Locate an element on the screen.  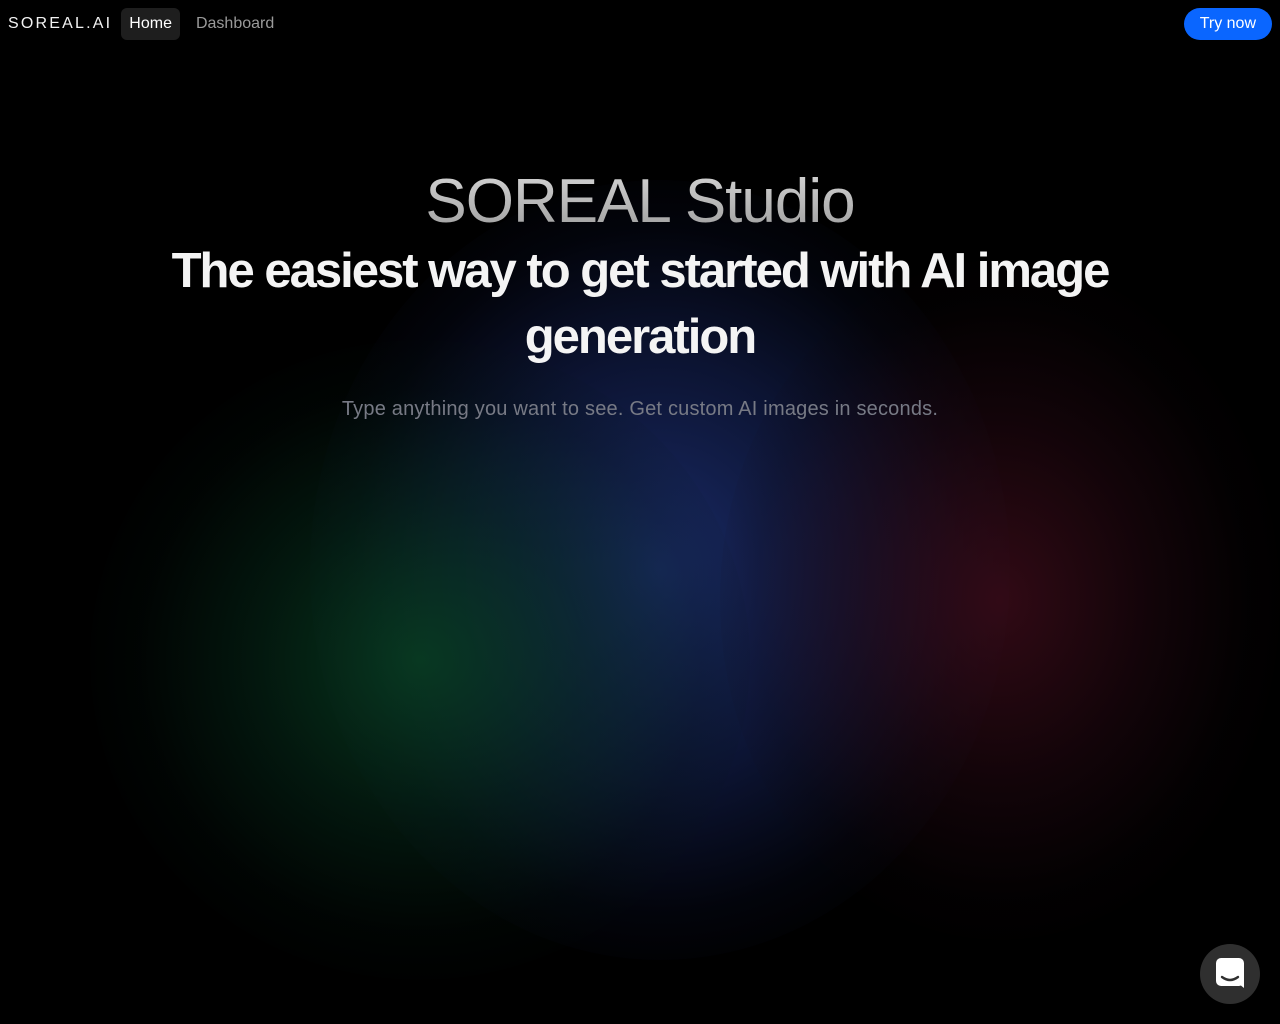
top-navigation: SOREAL.AI Home Dashboard Try now is located at coordinates (640, 24).